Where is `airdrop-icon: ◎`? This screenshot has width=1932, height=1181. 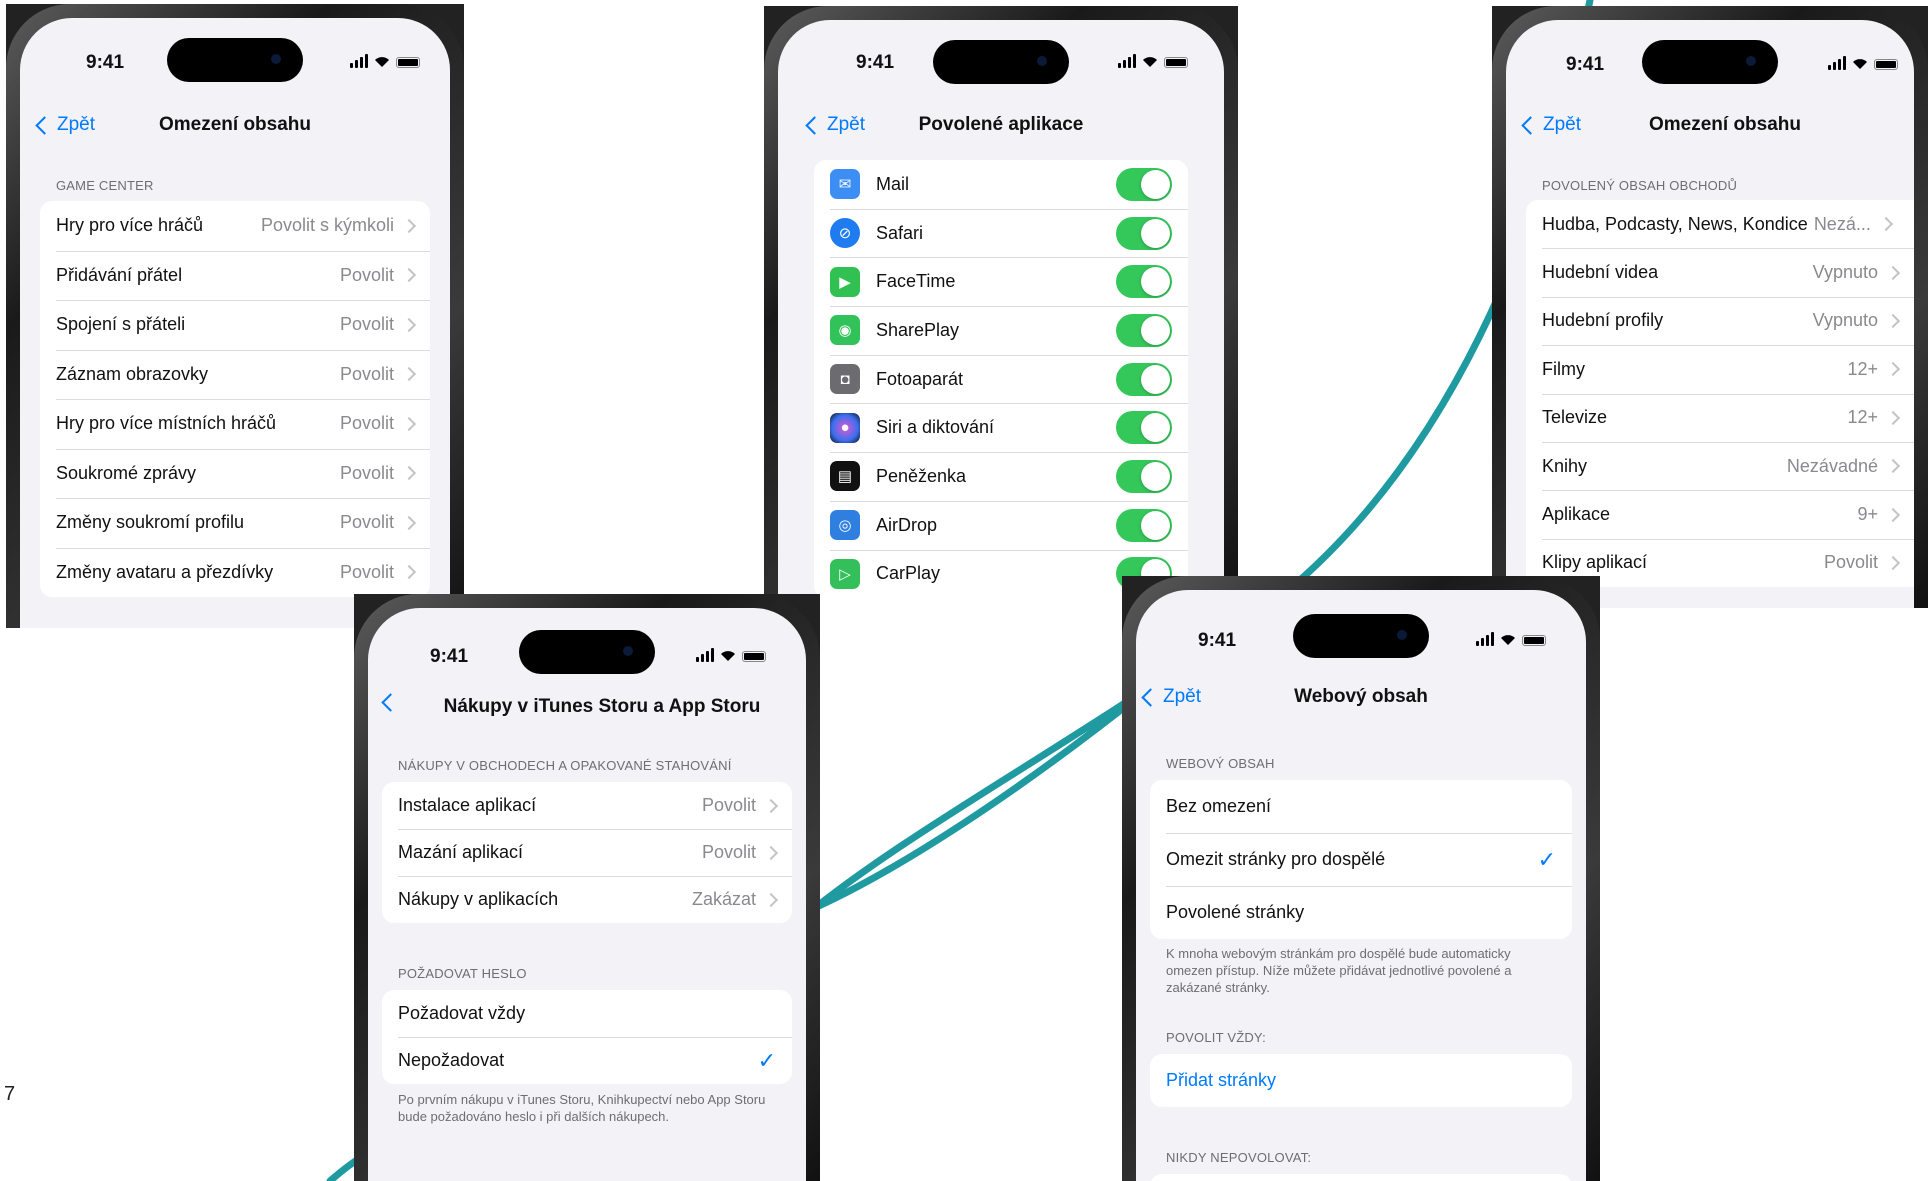 airdrop-icon: ◎ is located at coordinates (845, 525).